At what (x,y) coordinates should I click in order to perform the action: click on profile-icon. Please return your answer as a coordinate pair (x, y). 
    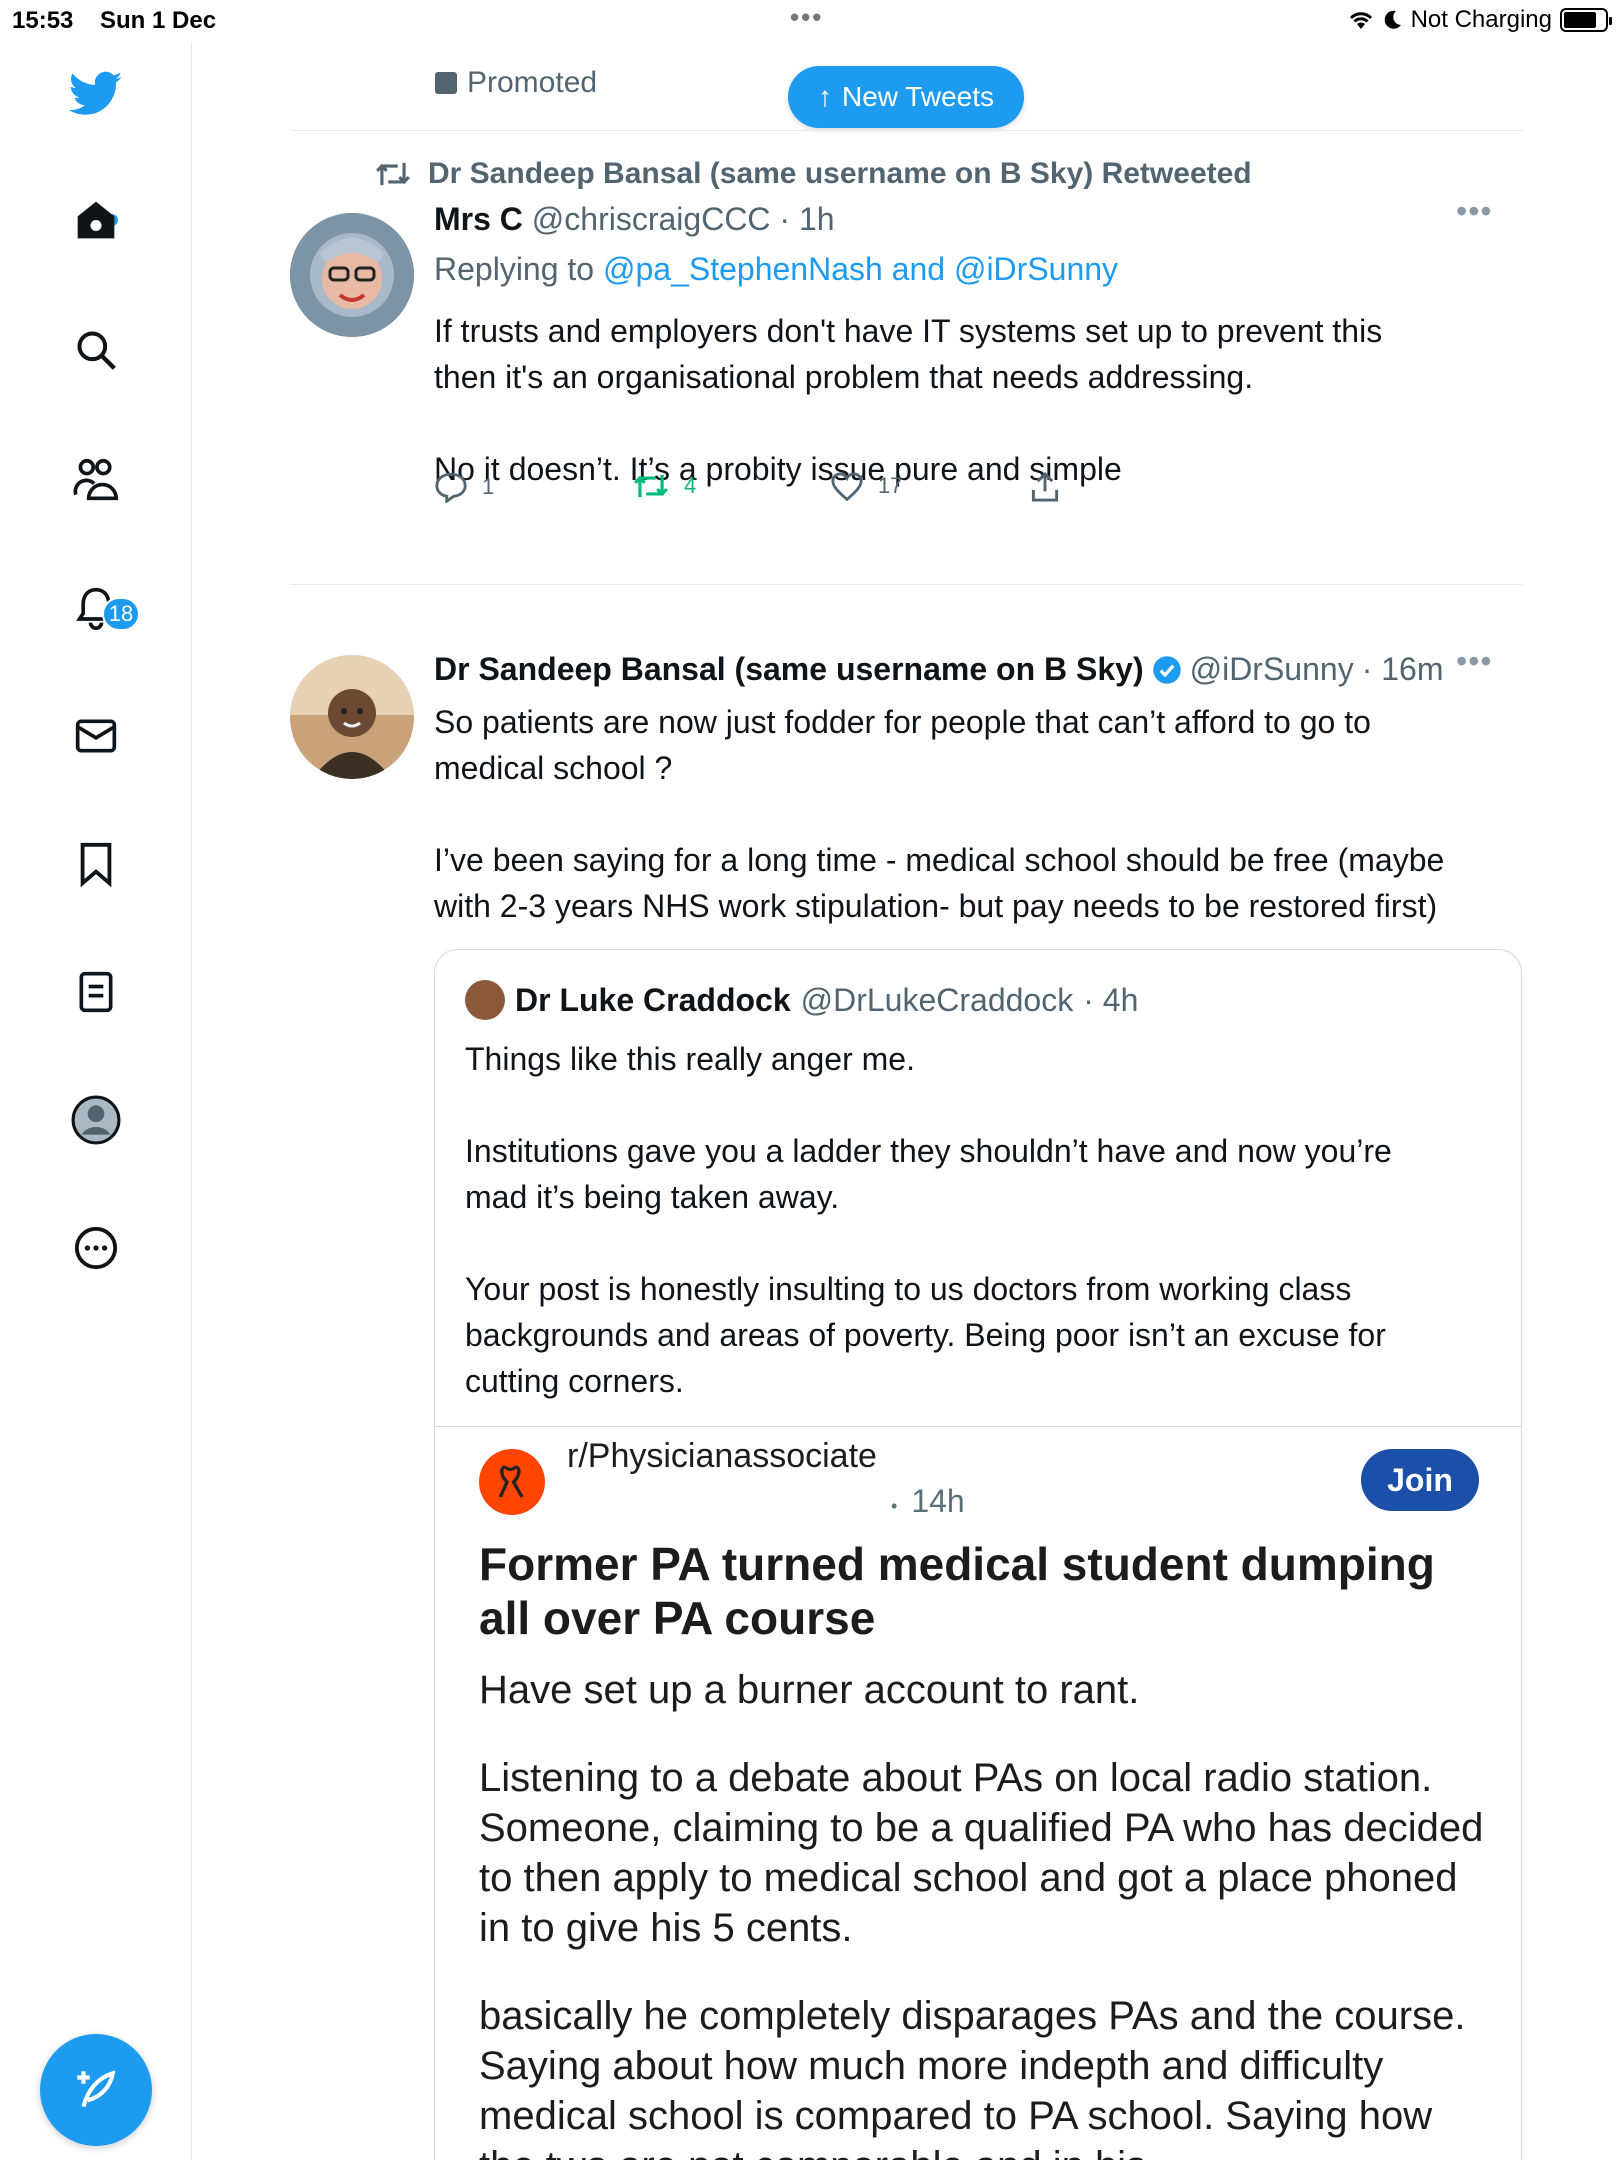
    Looking at the image, I should click on (96, 1120).